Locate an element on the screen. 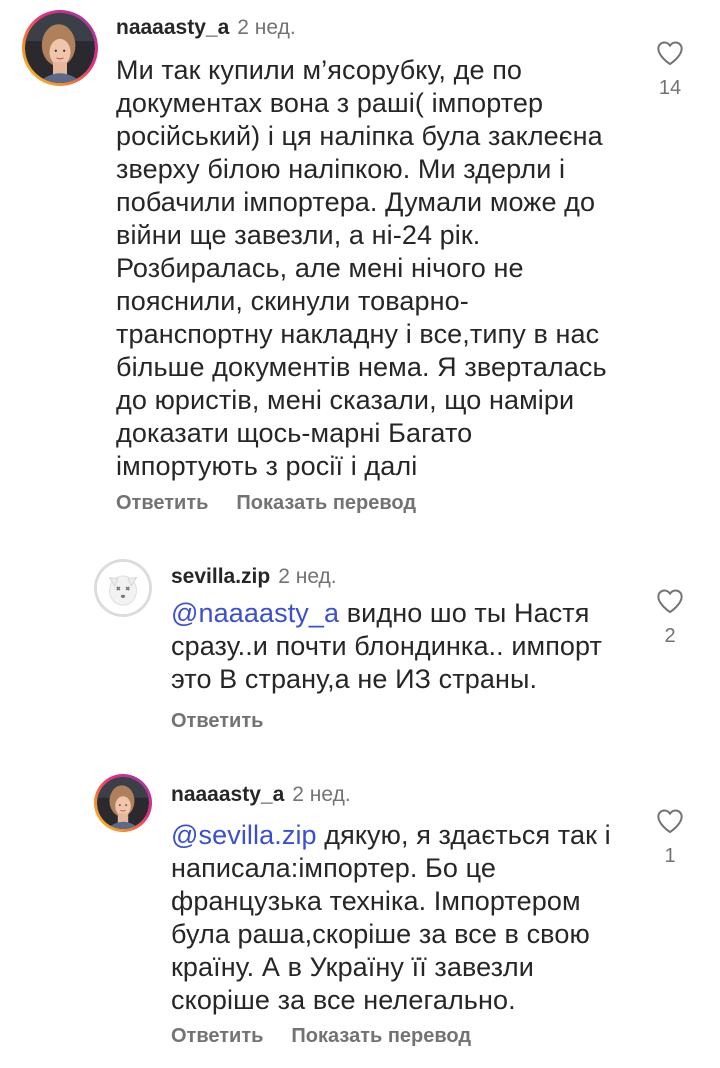  like-count: 2 is located at coordinates (670, 636).